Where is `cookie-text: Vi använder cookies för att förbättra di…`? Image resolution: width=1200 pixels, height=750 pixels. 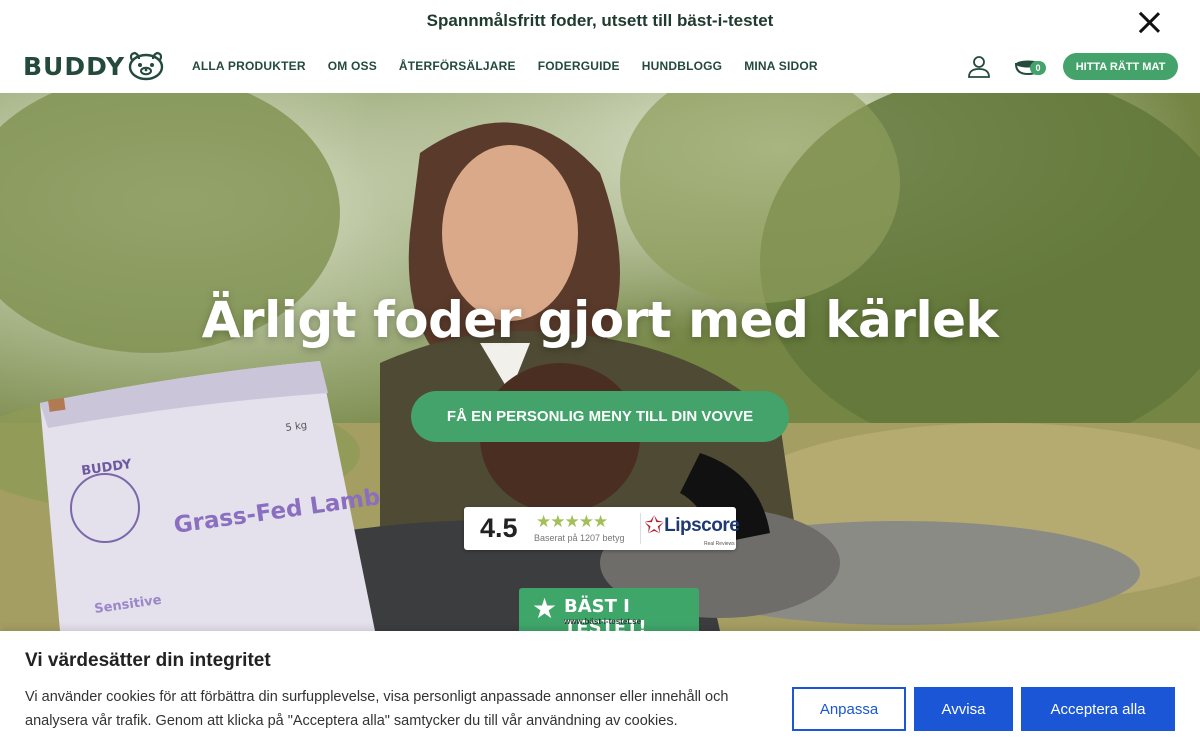
cookie-text: Vi använder cookies för att förbättra di… is located at coordinates (377, 709).